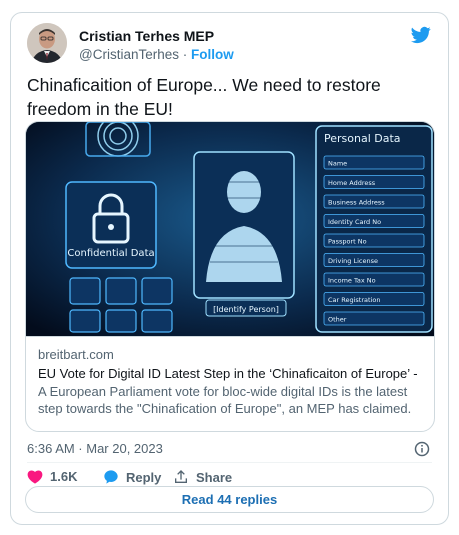 The height and width of the screenshot is (535, 459). I want to click on reply-button: Reply, so click(132, 477).